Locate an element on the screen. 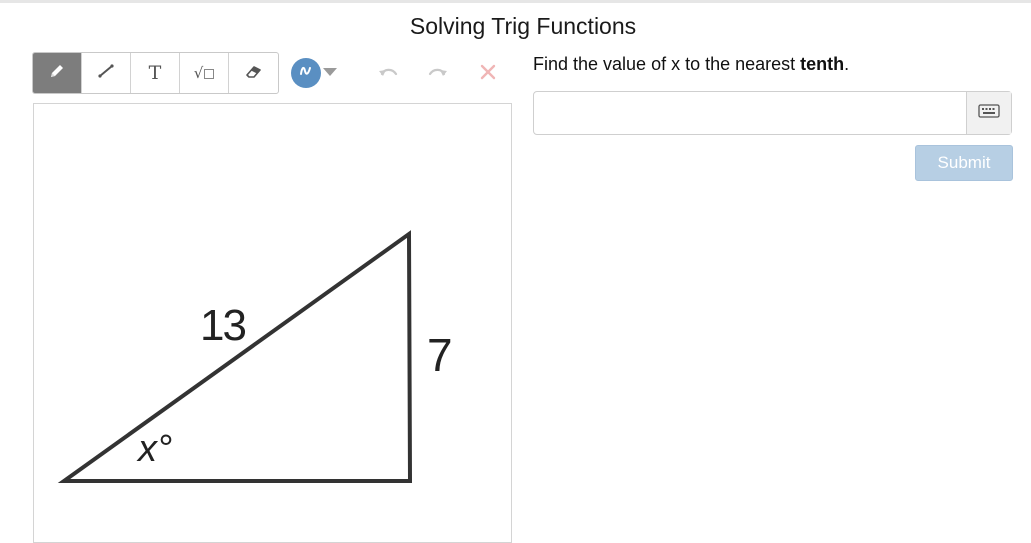 The image size is (1031, 543). keyboard-button is located at coordinates (988, 113).